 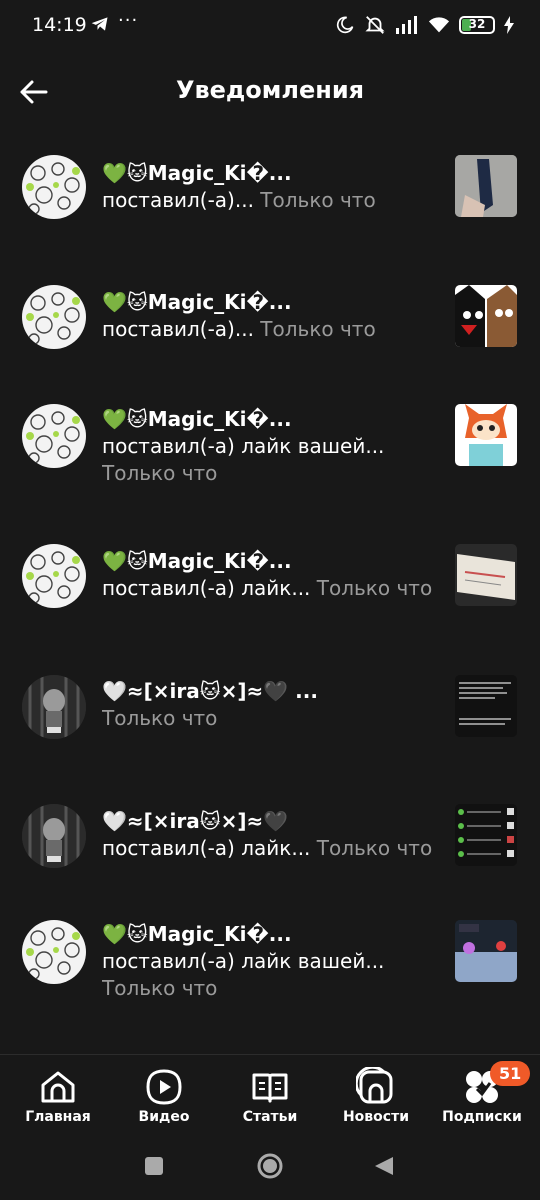 I want to click on nav-home-label: Главная, so click(x=58, y=1117).